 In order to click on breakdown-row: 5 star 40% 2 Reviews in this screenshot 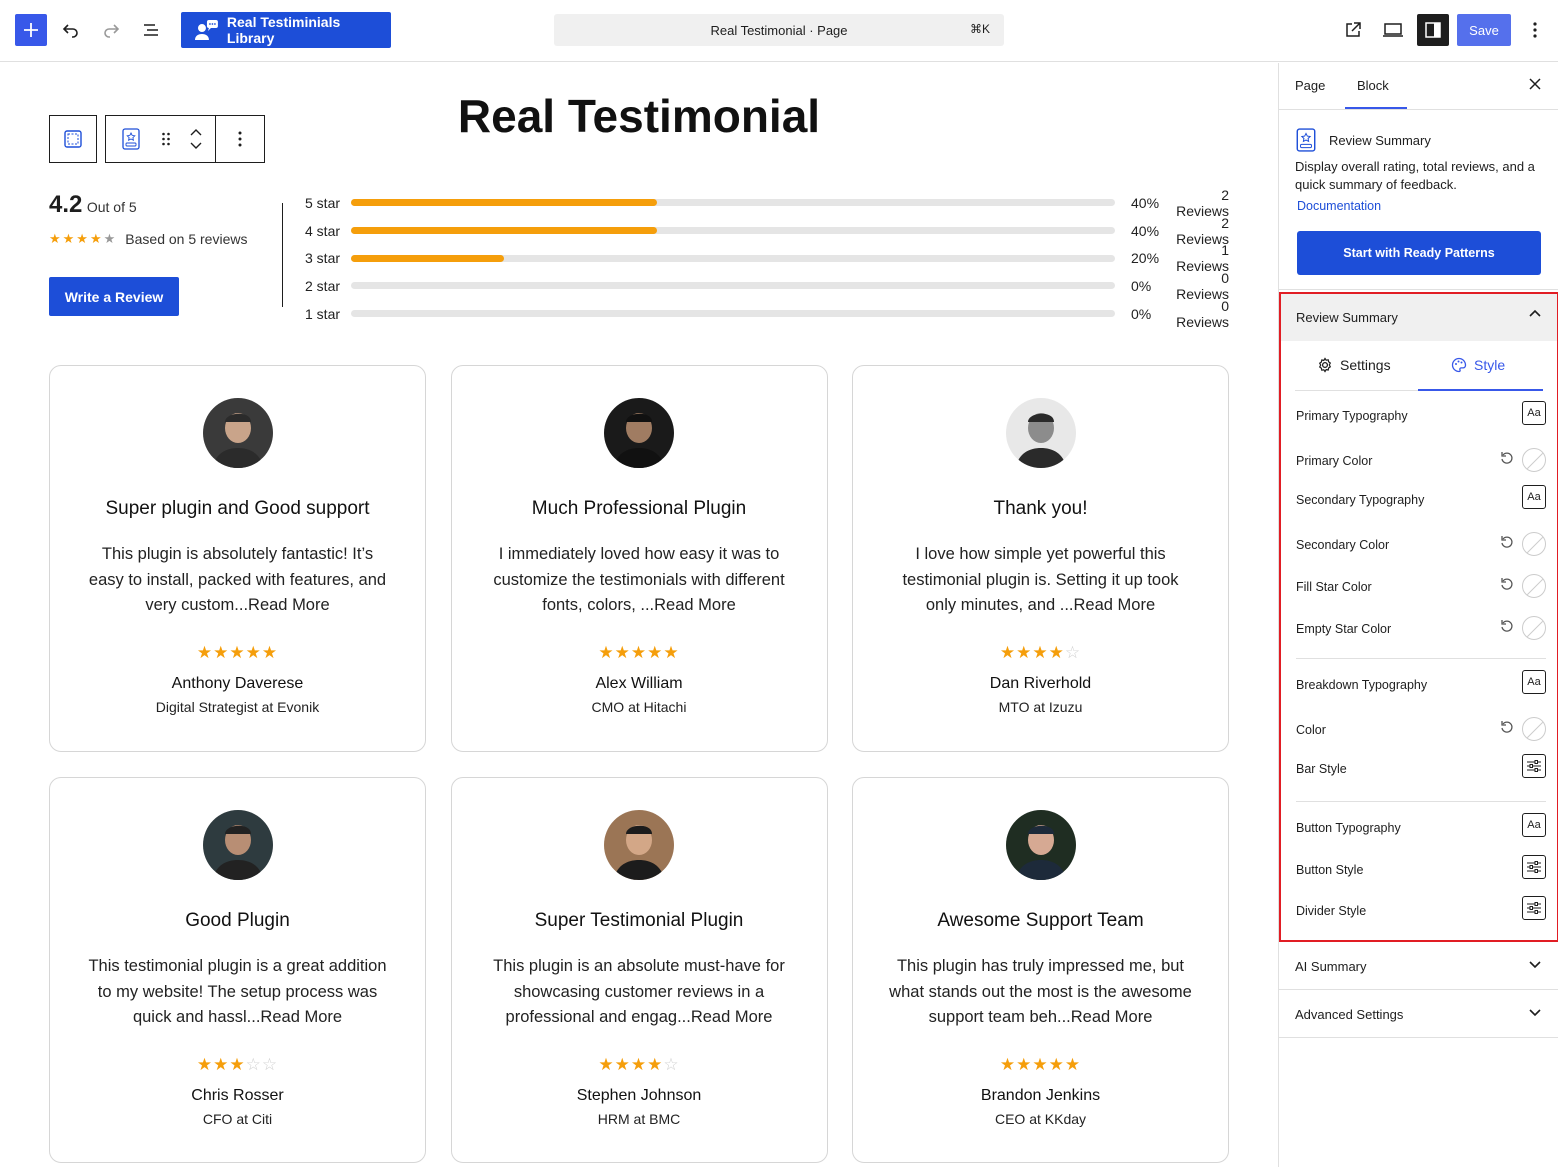, I will do `click(767, 203)`.